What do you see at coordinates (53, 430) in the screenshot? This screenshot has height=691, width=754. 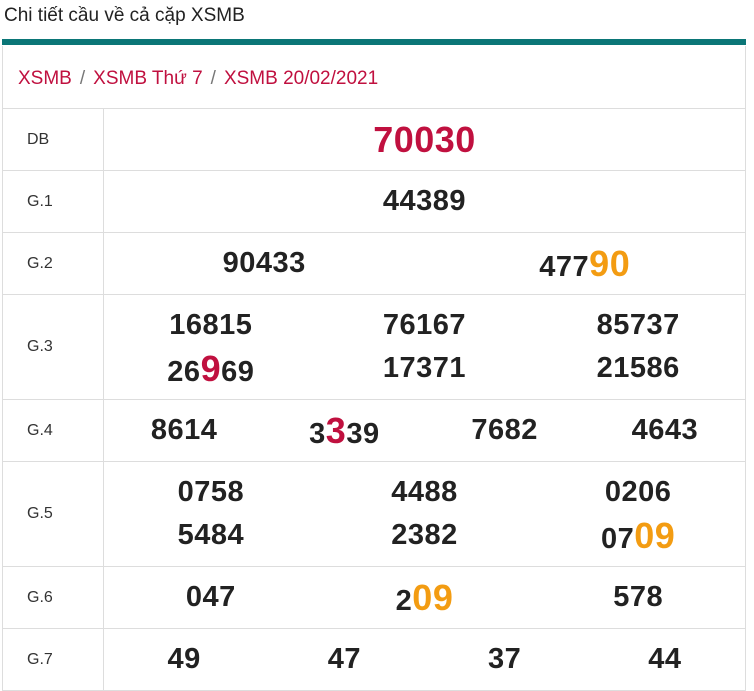 I see `prize-label: G.4` at bounding box center [53, 430].